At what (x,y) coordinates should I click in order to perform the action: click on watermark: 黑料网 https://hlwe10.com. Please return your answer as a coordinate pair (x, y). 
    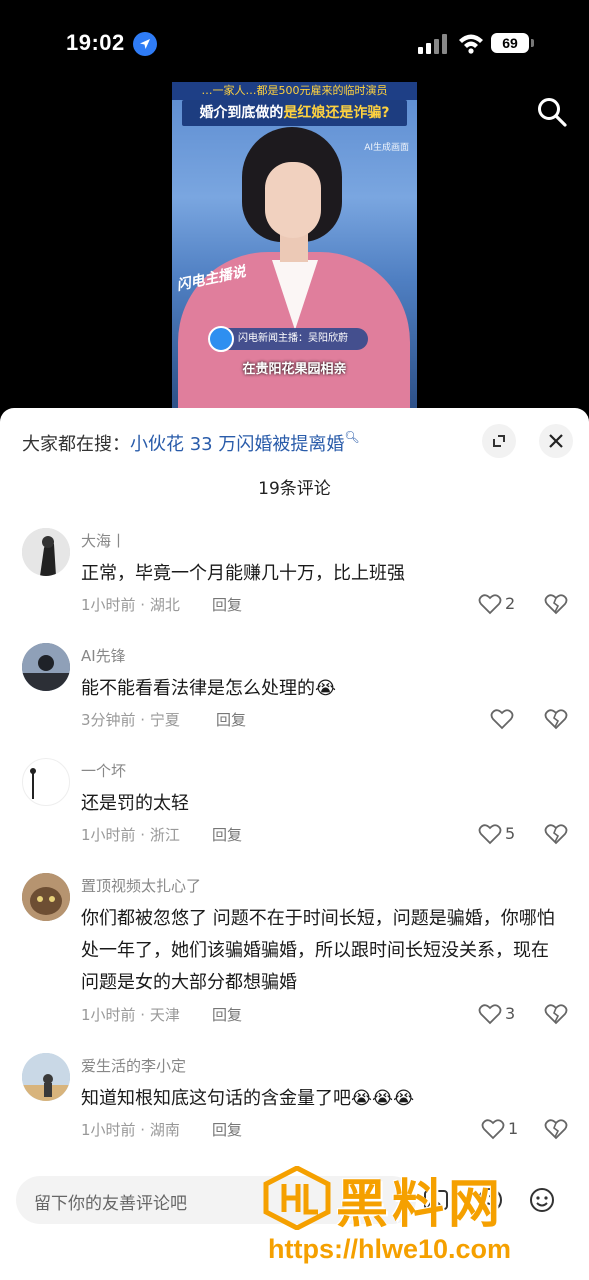
    Looking at the image, I should click on (422, 1217).